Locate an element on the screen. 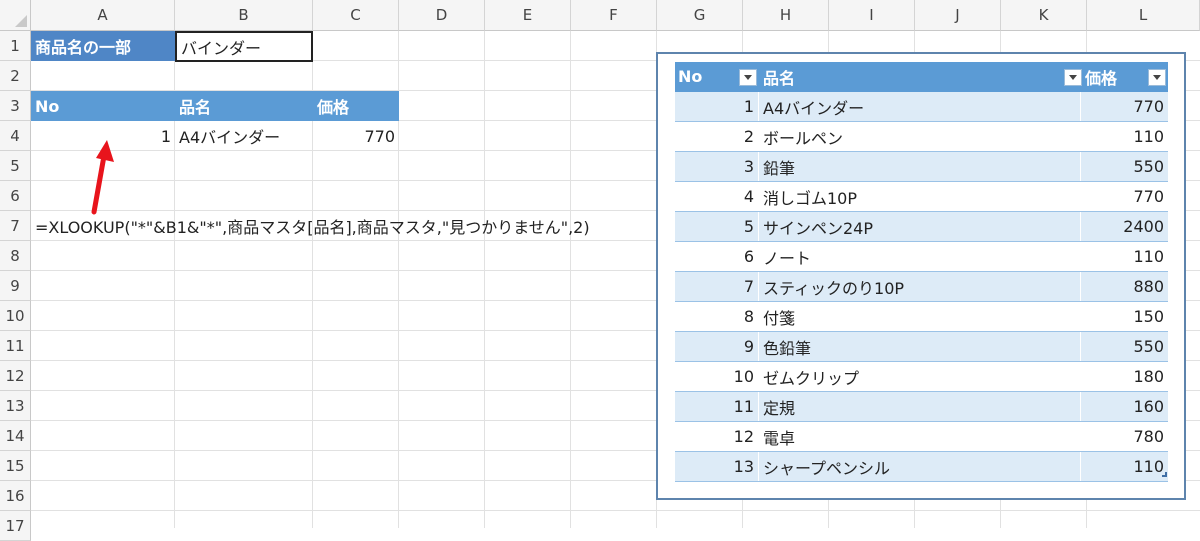  table-row: 9 色鉛筆 550 is located at coordinates (921, 347).